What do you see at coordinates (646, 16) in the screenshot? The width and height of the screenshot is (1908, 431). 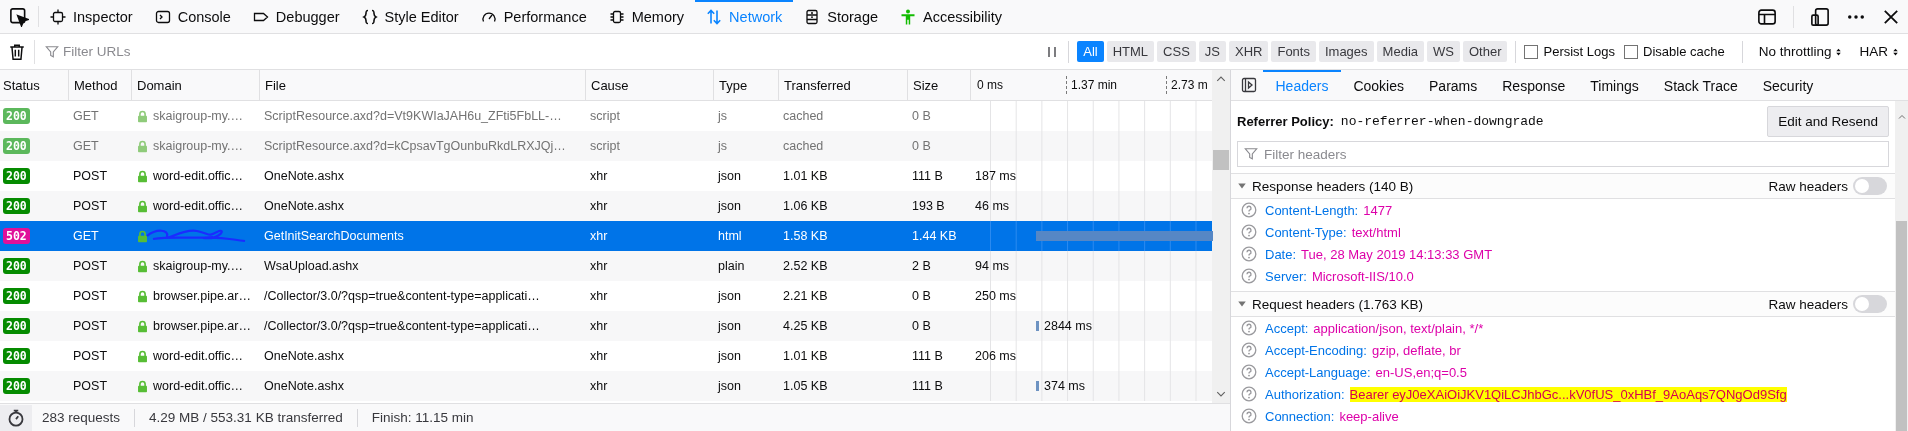 I see `toolbox-tab: Memory` at bounding box center [646, 16].